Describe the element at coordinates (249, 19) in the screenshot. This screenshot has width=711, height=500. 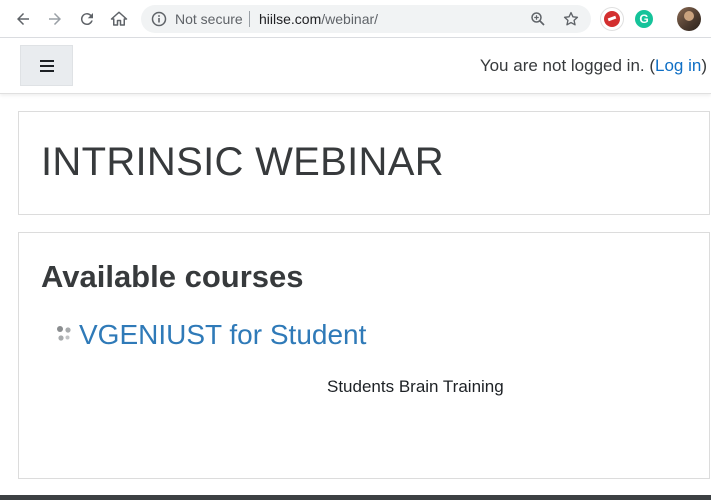
I see `address-divider` at that location.